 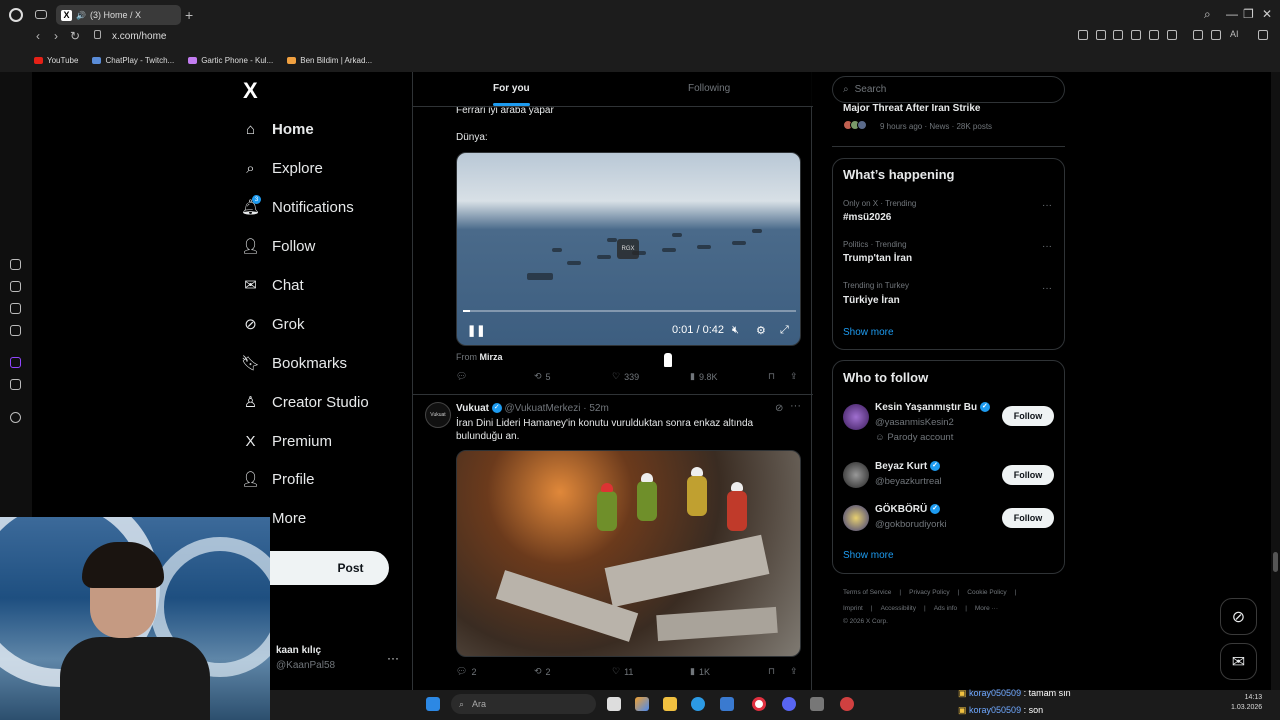 What do you see at coordinates (15, 362) in the screenshot?
I see `sidebar-twitch-icon` at bounding box center [15, 362].